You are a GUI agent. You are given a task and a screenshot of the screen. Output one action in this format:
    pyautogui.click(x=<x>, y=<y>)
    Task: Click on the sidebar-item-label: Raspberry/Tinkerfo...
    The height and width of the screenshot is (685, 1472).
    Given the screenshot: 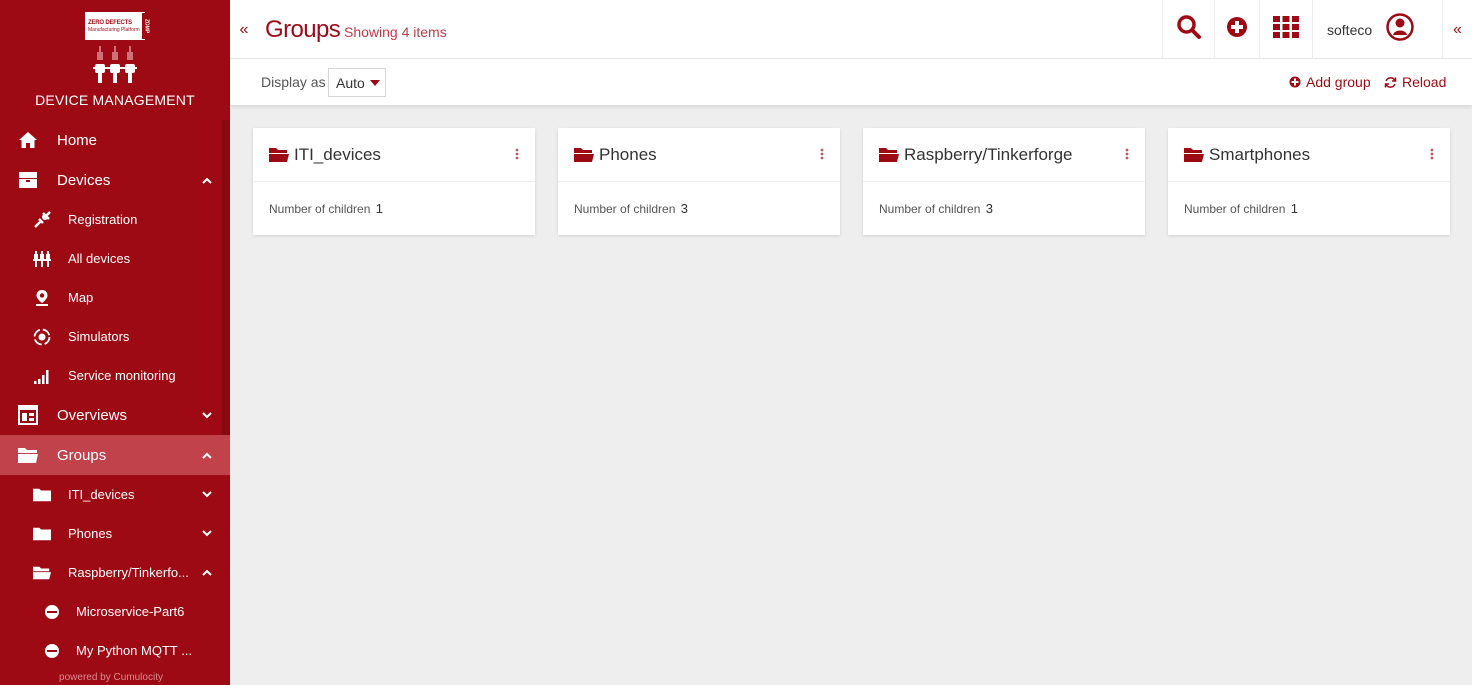 What is the action you would take?
    pyautogui.click(x=128, y=572)
    